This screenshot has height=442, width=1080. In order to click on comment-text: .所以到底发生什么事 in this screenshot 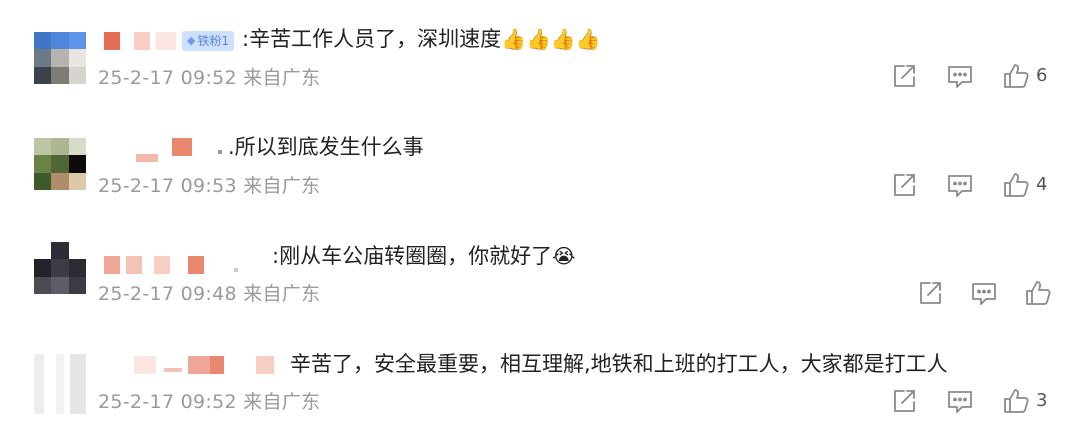, I will do `click(326, 147)`.